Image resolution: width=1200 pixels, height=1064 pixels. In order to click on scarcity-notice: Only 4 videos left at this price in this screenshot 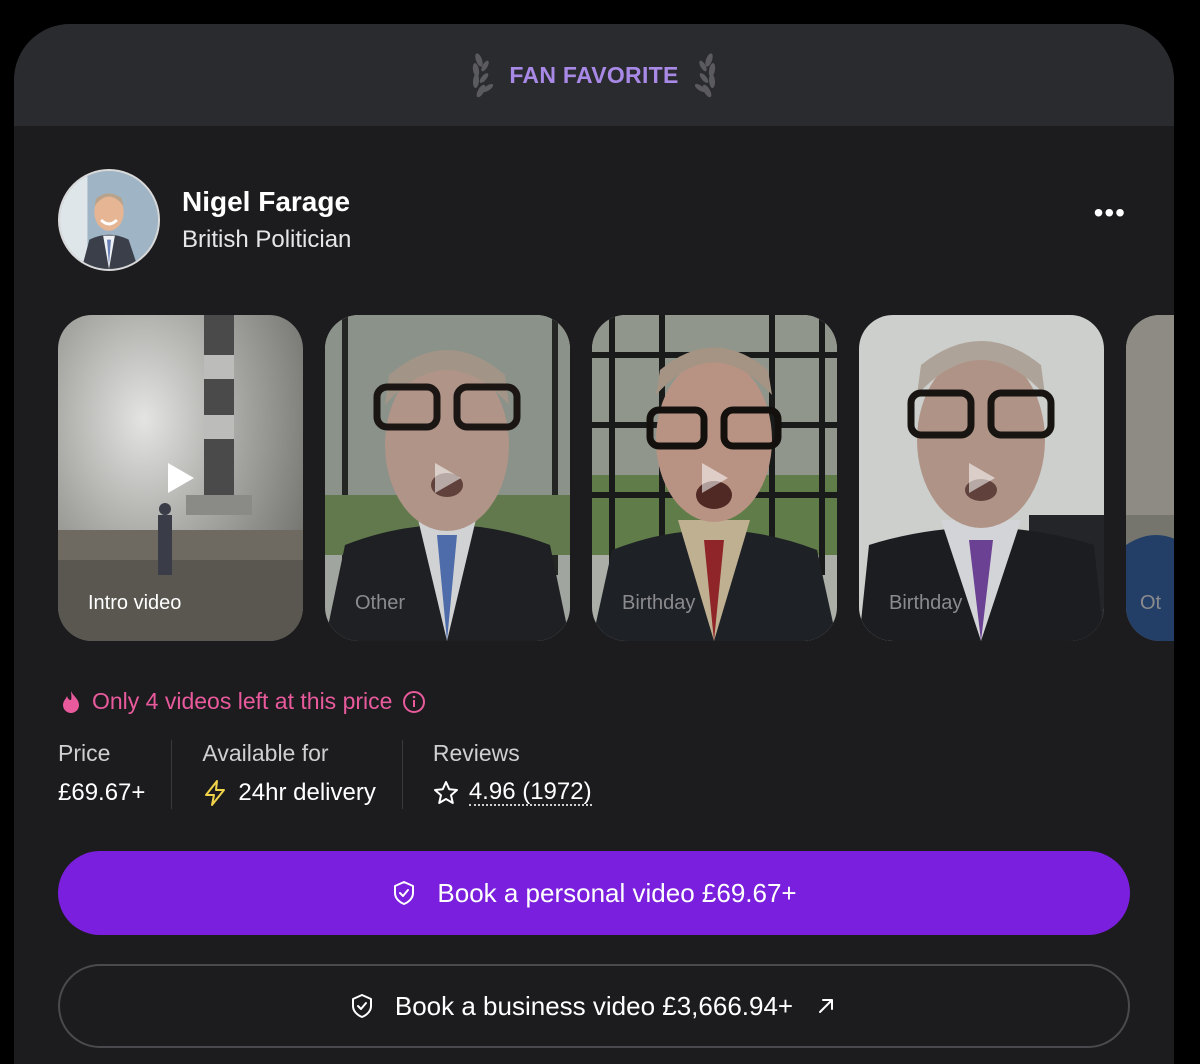, I will do `click(243, 701)`.